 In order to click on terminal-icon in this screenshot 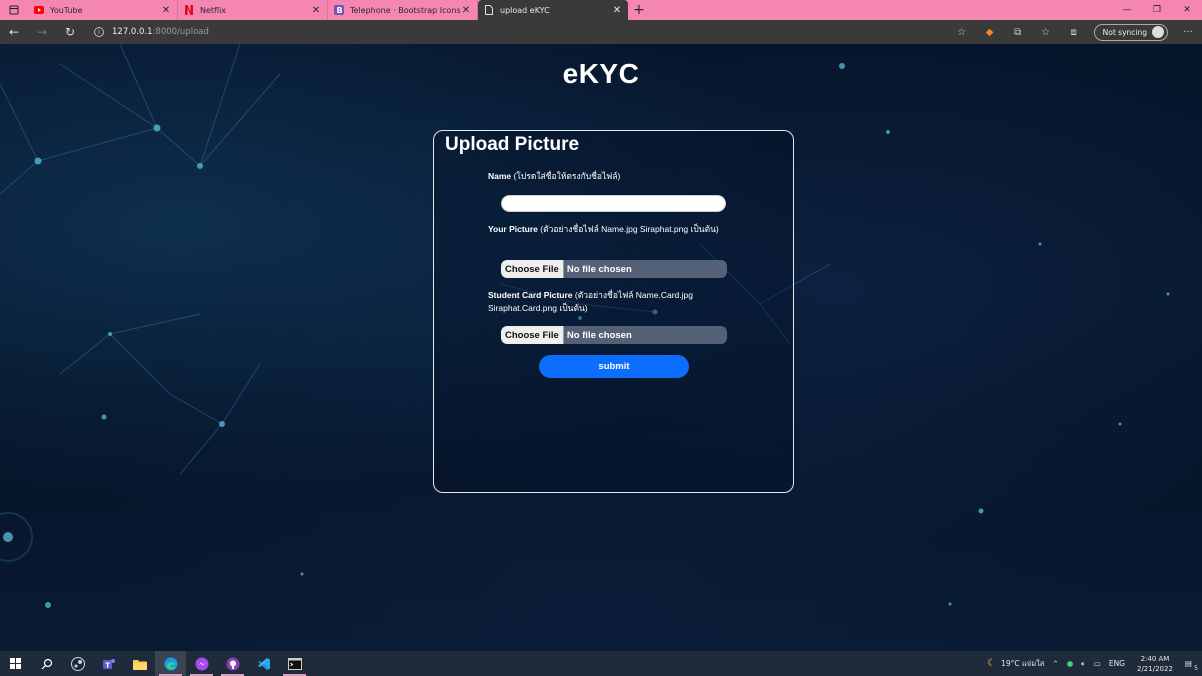, I will do `click(294, 663)`.